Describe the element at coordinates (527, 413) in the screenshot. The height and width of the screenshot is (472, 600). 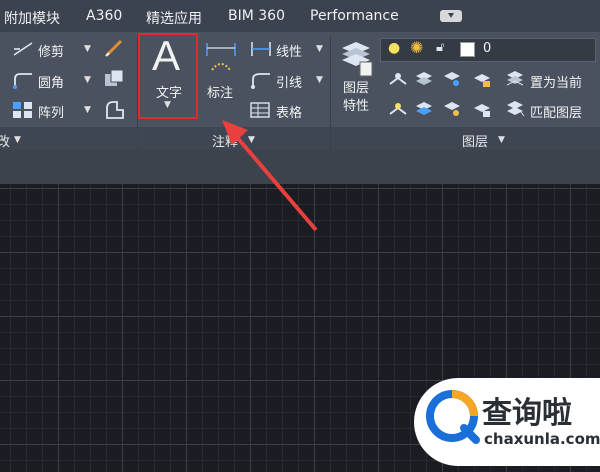
I see `watermark-name: 查询啦` at that location.